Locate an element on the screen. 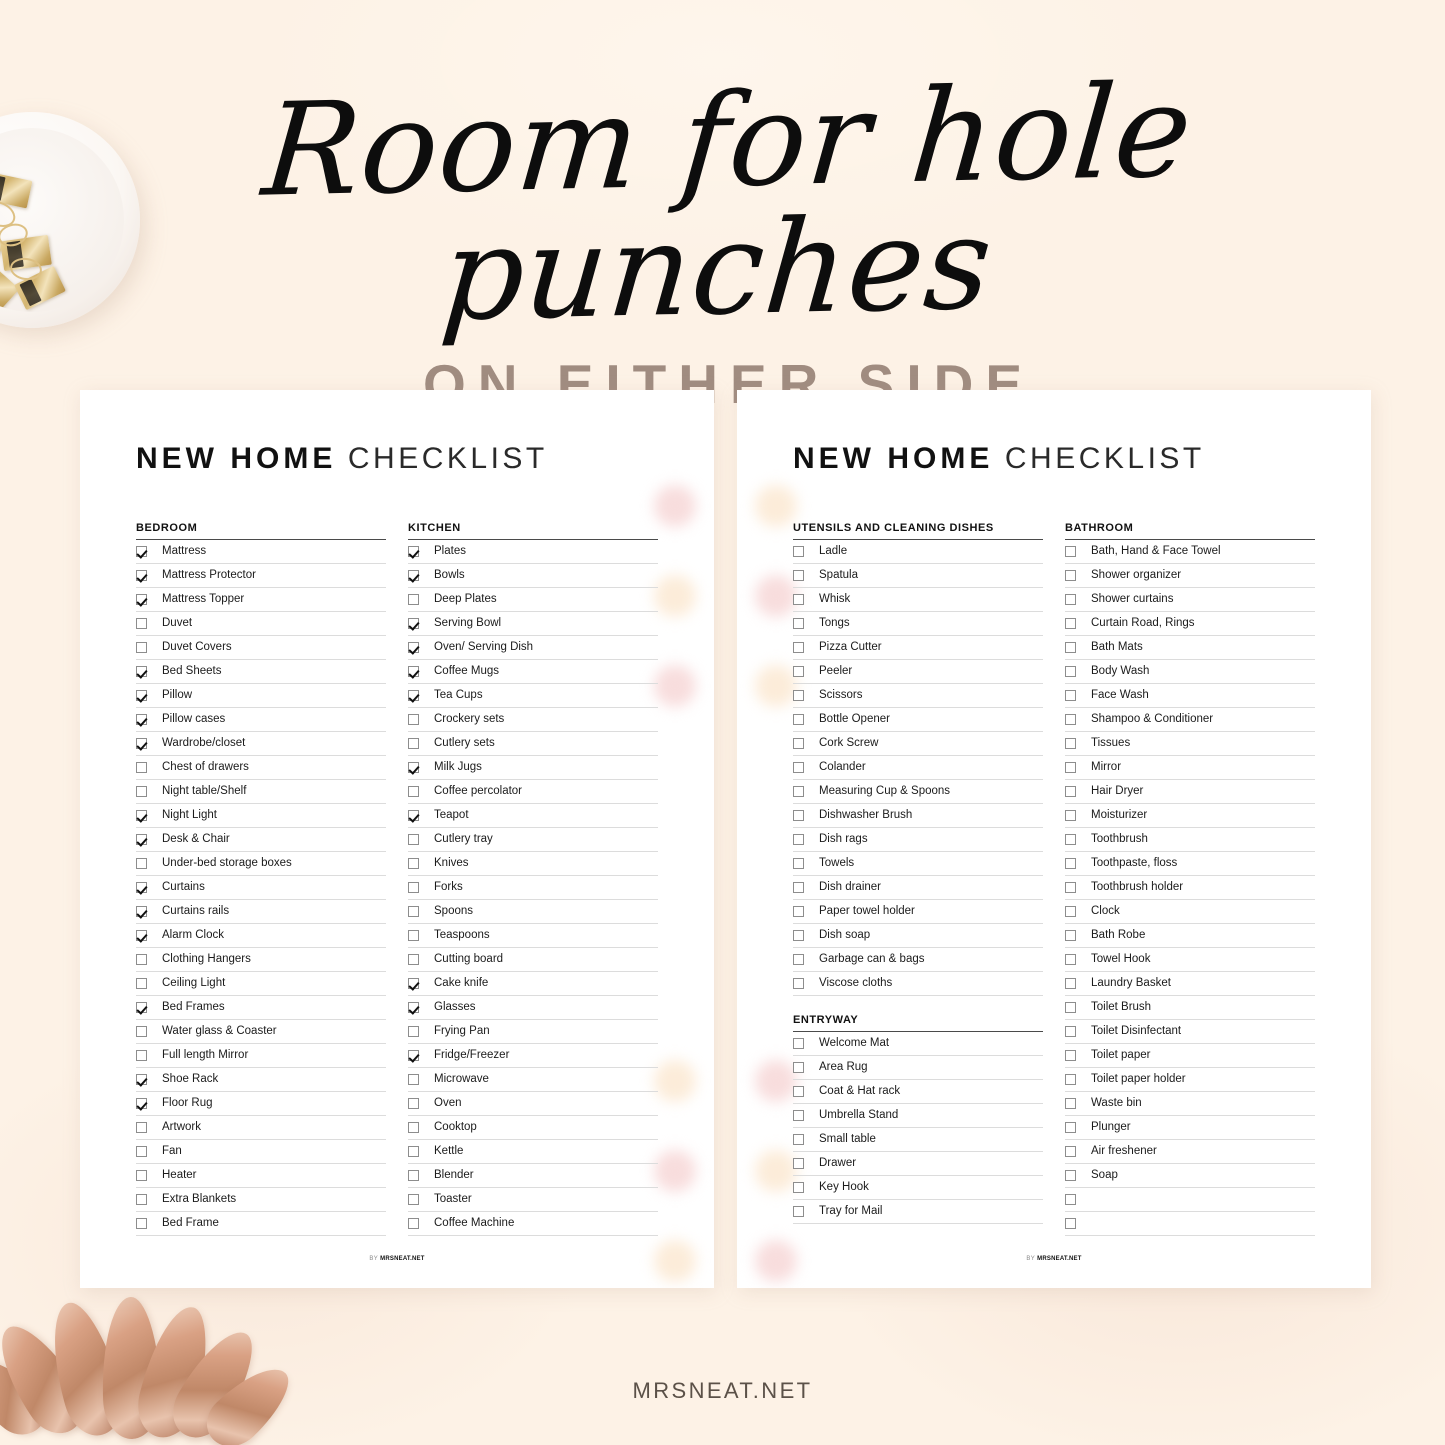  checklist-row: Plunger is located at coordinates (1190, 1128).